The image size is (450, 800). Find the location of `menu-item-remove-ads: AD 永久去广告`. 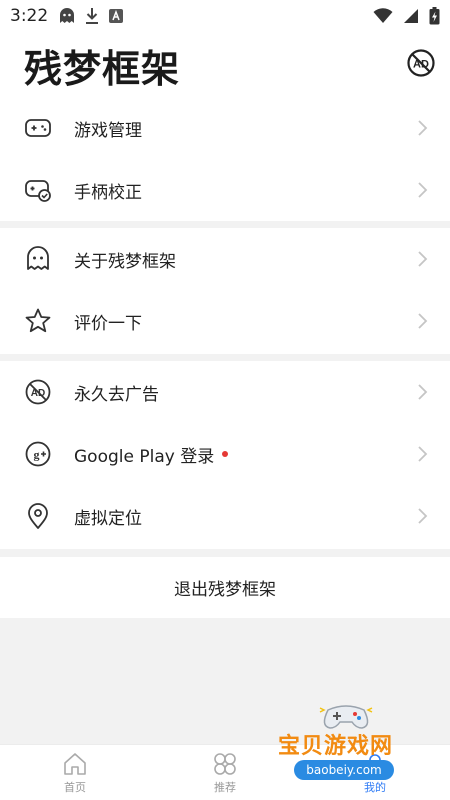

menu-item-remove-ads: AD 永久去广告 is located at coordinates (225, 392).